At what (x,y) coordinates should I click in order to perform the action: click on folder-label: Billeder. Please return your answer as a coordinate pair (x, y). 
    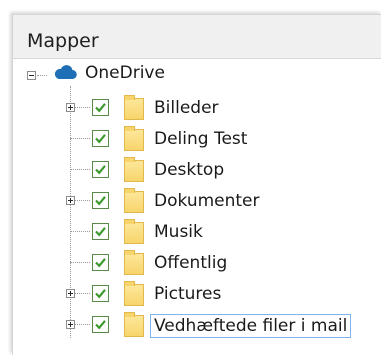
    Looking at the image, I should click on (186, 108).